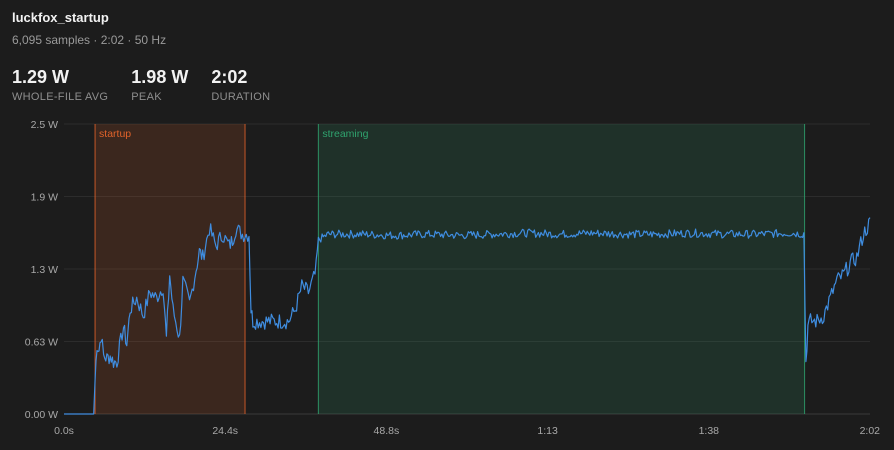 The height and width of the screenshot is (450, 894). Describe the element at coordinates (45, 125) in the screenshot. I see `y-tick-label: 2.5 W` at that location.